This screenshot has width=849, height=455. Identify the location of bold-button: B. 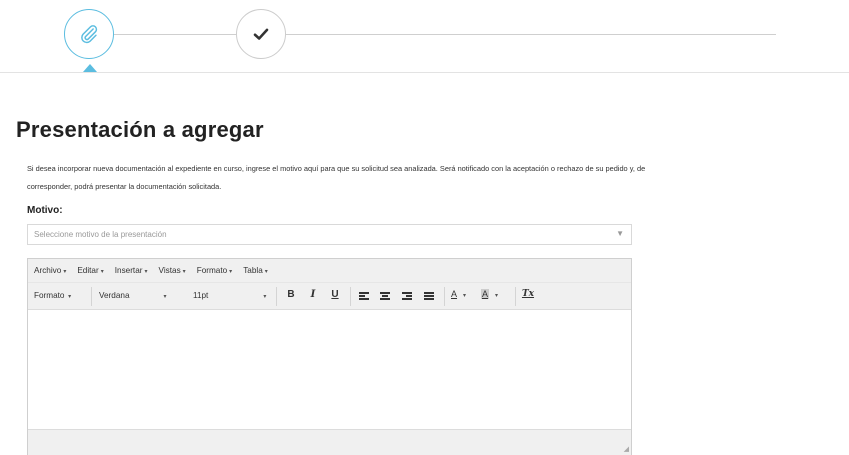
(291, 294).